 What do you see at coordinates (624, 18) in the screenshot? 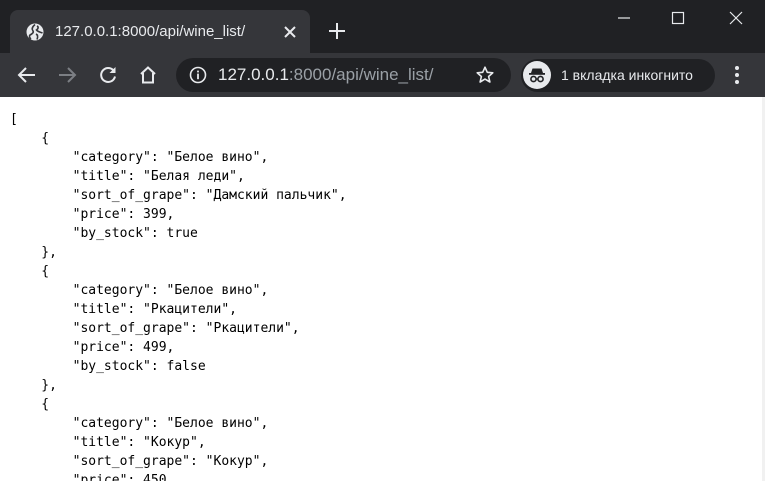
I see `minimize-icon` at bounding box center [624, 18].